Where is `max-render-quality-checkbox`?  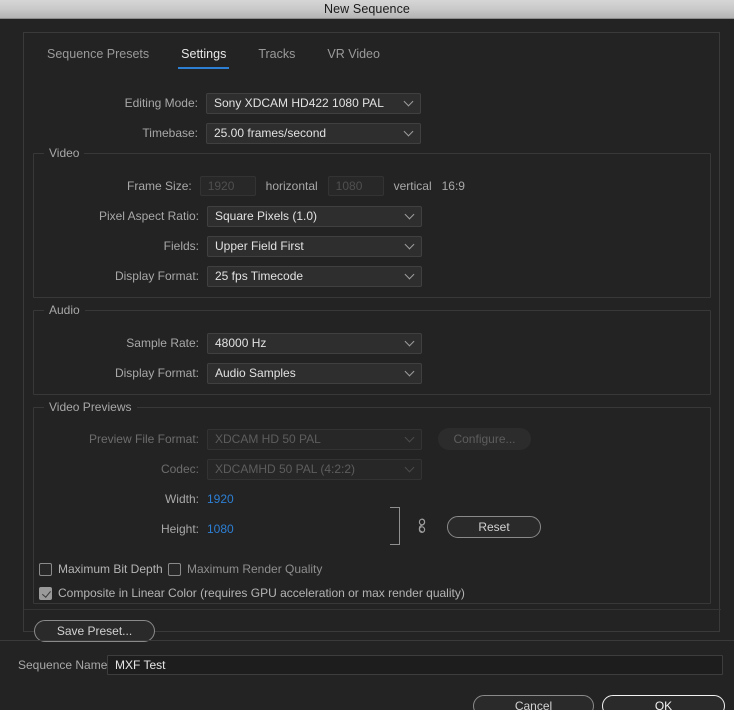 max-render-quality-checkbox is located at coordinates (174, 569).